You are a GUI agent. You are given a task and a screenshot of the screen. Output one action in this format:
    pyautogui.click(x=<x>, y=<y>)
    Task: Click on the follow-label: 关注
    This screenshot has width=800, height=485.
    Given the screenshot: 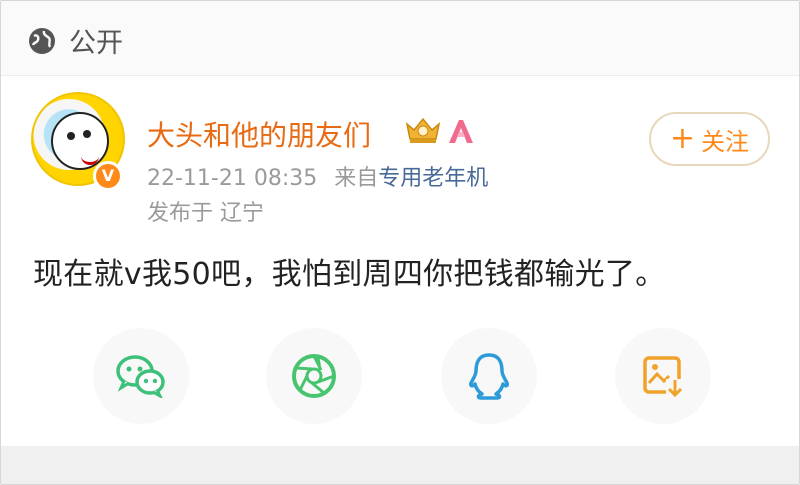 What is the action you would take?
    pyautogui.click(x=725, y=141)
    